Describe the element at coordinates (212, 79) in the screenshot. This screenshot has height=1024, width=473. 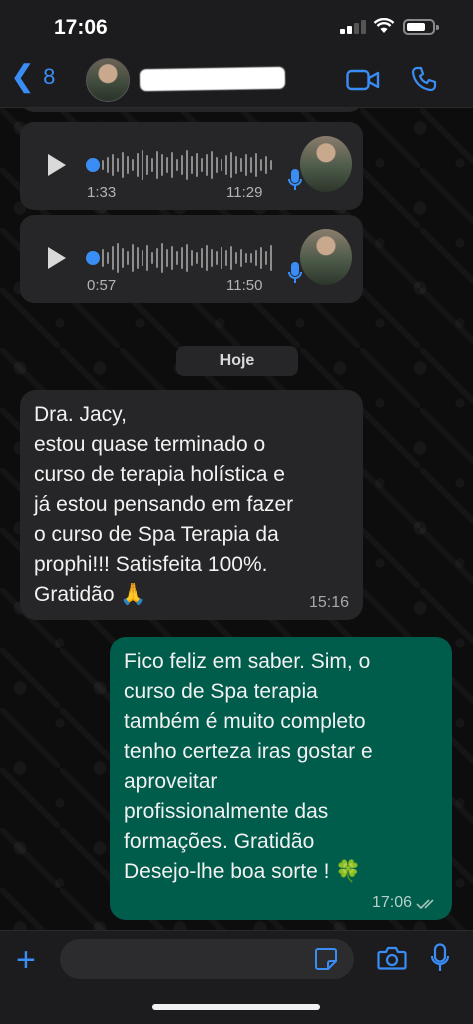
I see `contact-name-redacted` at that location.